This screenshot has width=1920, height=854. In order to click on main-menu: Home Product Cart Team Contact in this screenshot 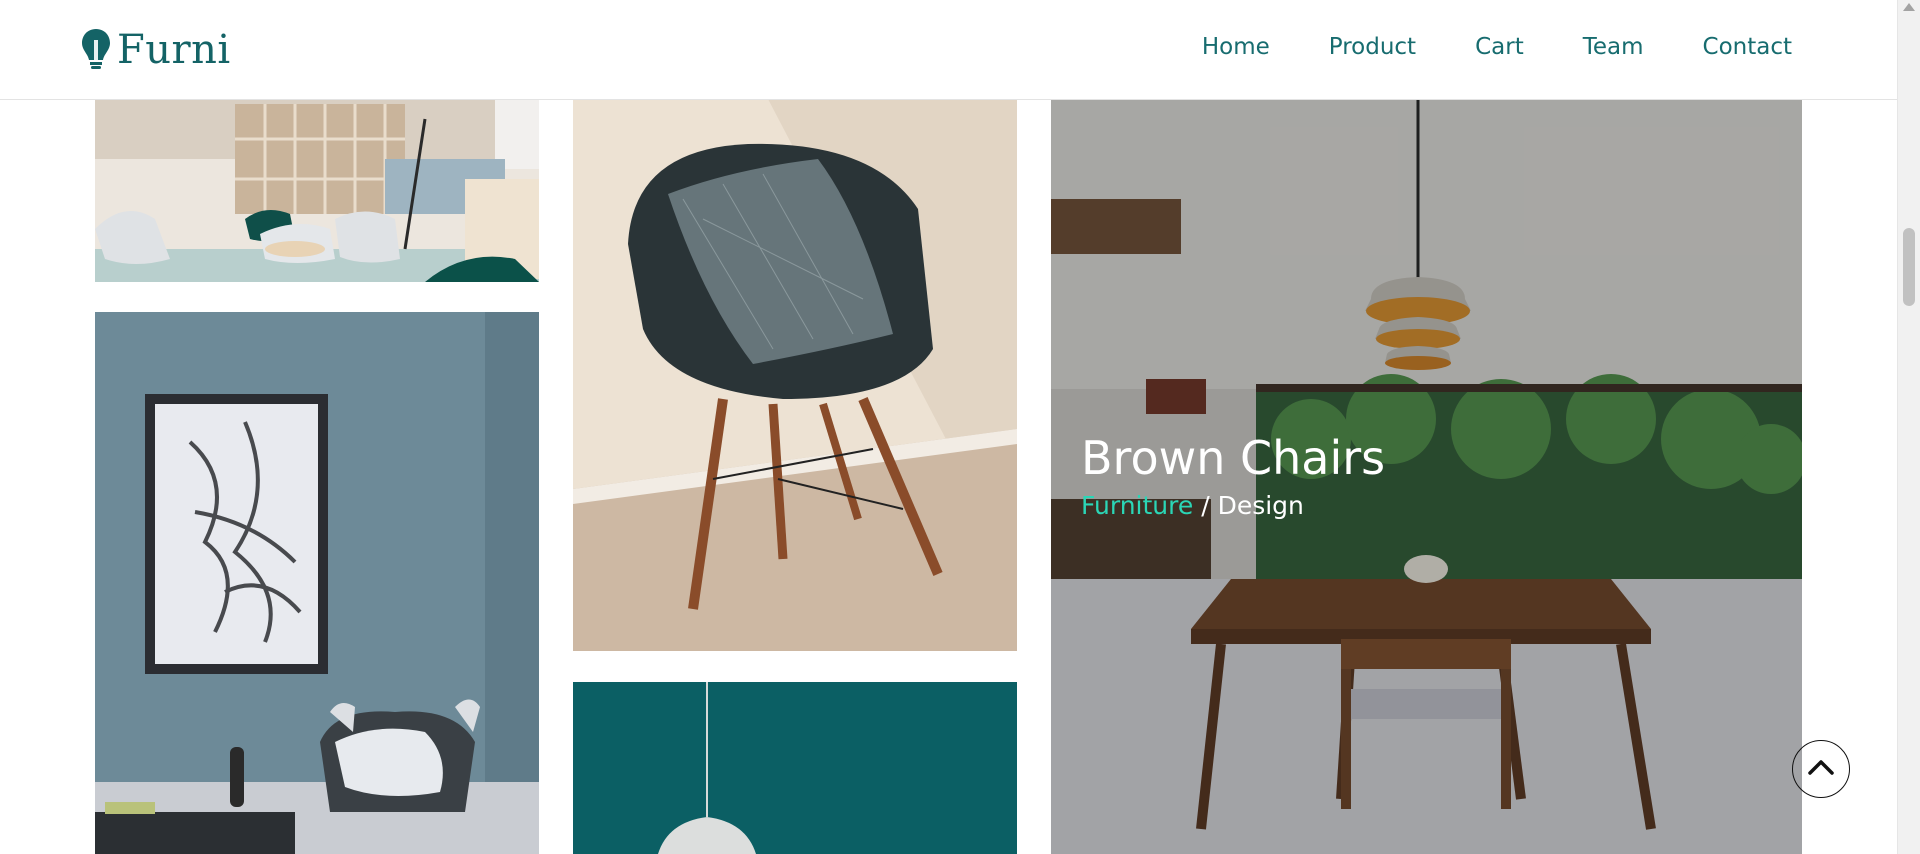, I will do `click(1467, 47)`.